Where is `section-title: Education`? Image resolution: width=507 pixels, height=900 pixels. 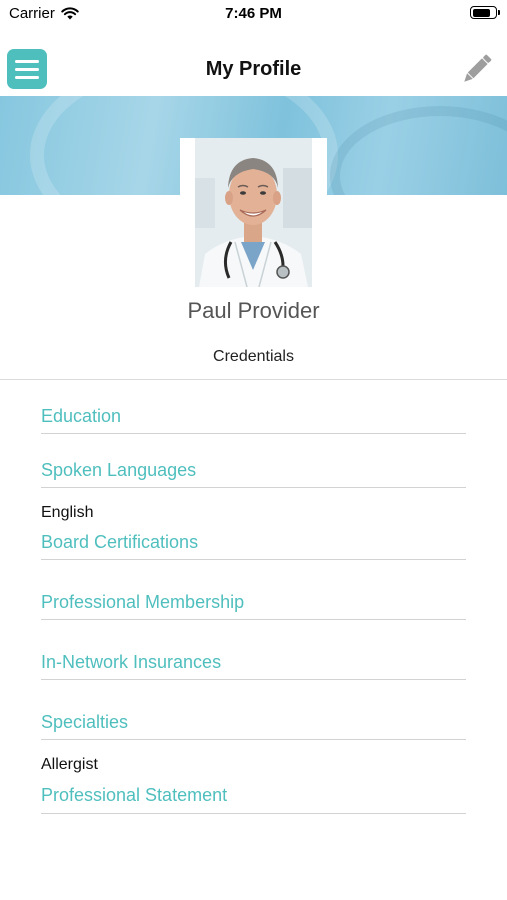
section-title: Education is located at coordinates (253, 407).